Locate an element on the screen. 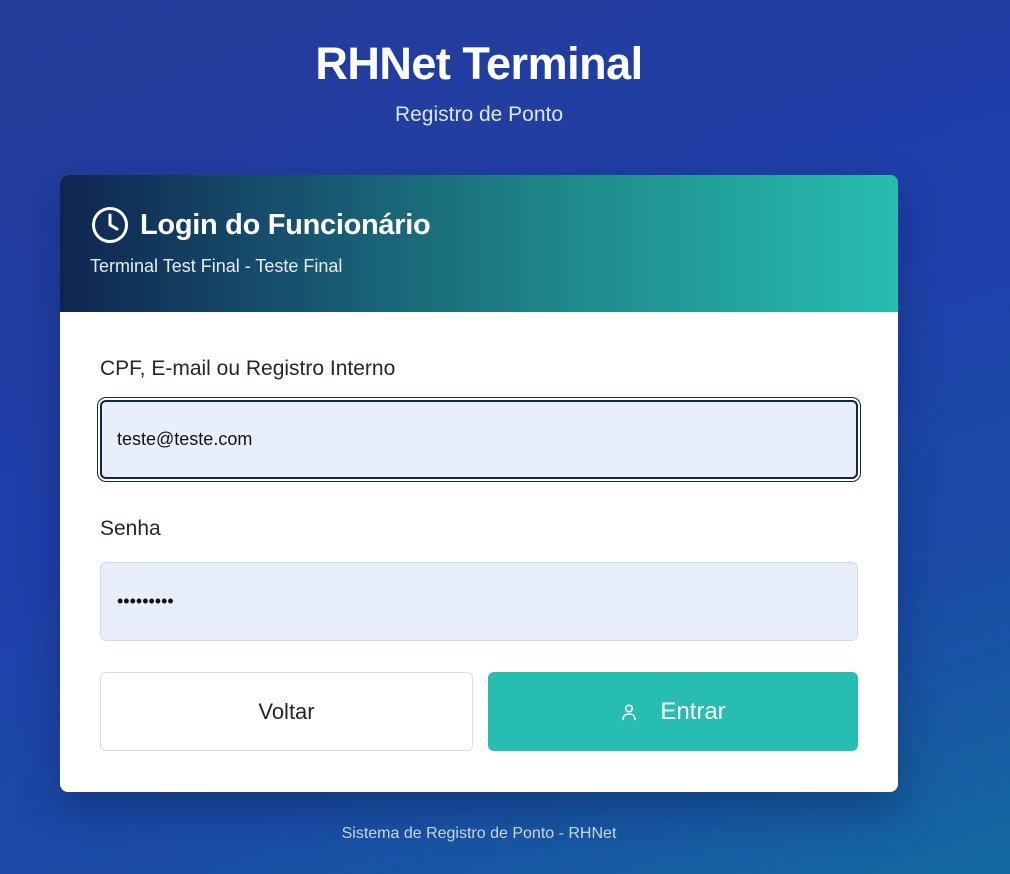 This screenshot has width=1010, height=874. login-button-label: Entrar is located at coordinates (693, 711).